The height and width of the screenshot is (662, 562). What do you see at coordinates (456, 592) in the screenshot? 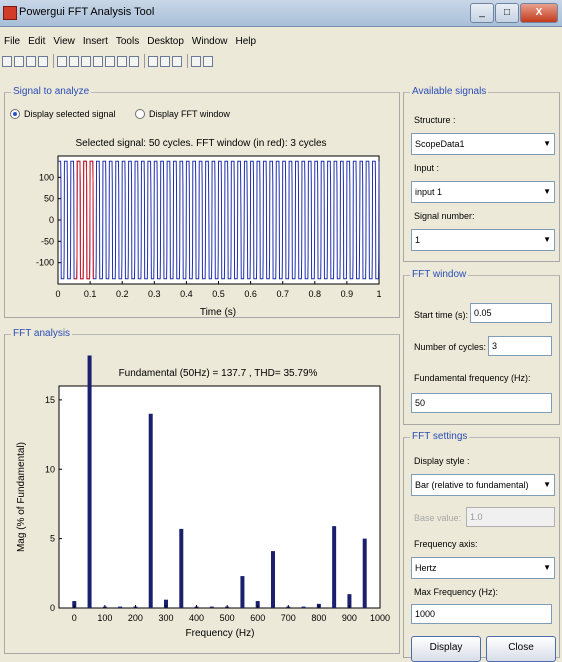
I see `max-frequency-label: Max Frequency (Hz):` at bounding box center [456, 592].